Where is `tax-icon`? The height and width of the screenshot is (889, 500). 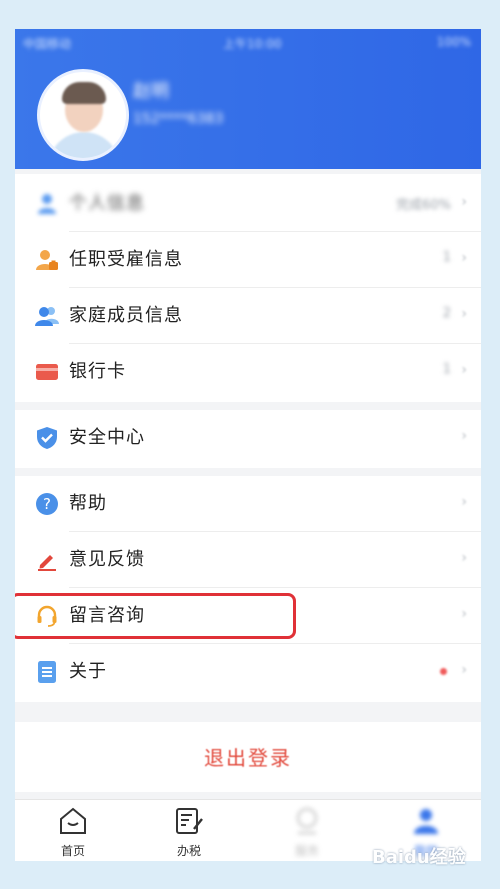
tax-icon is located at coordinates (189, 821).